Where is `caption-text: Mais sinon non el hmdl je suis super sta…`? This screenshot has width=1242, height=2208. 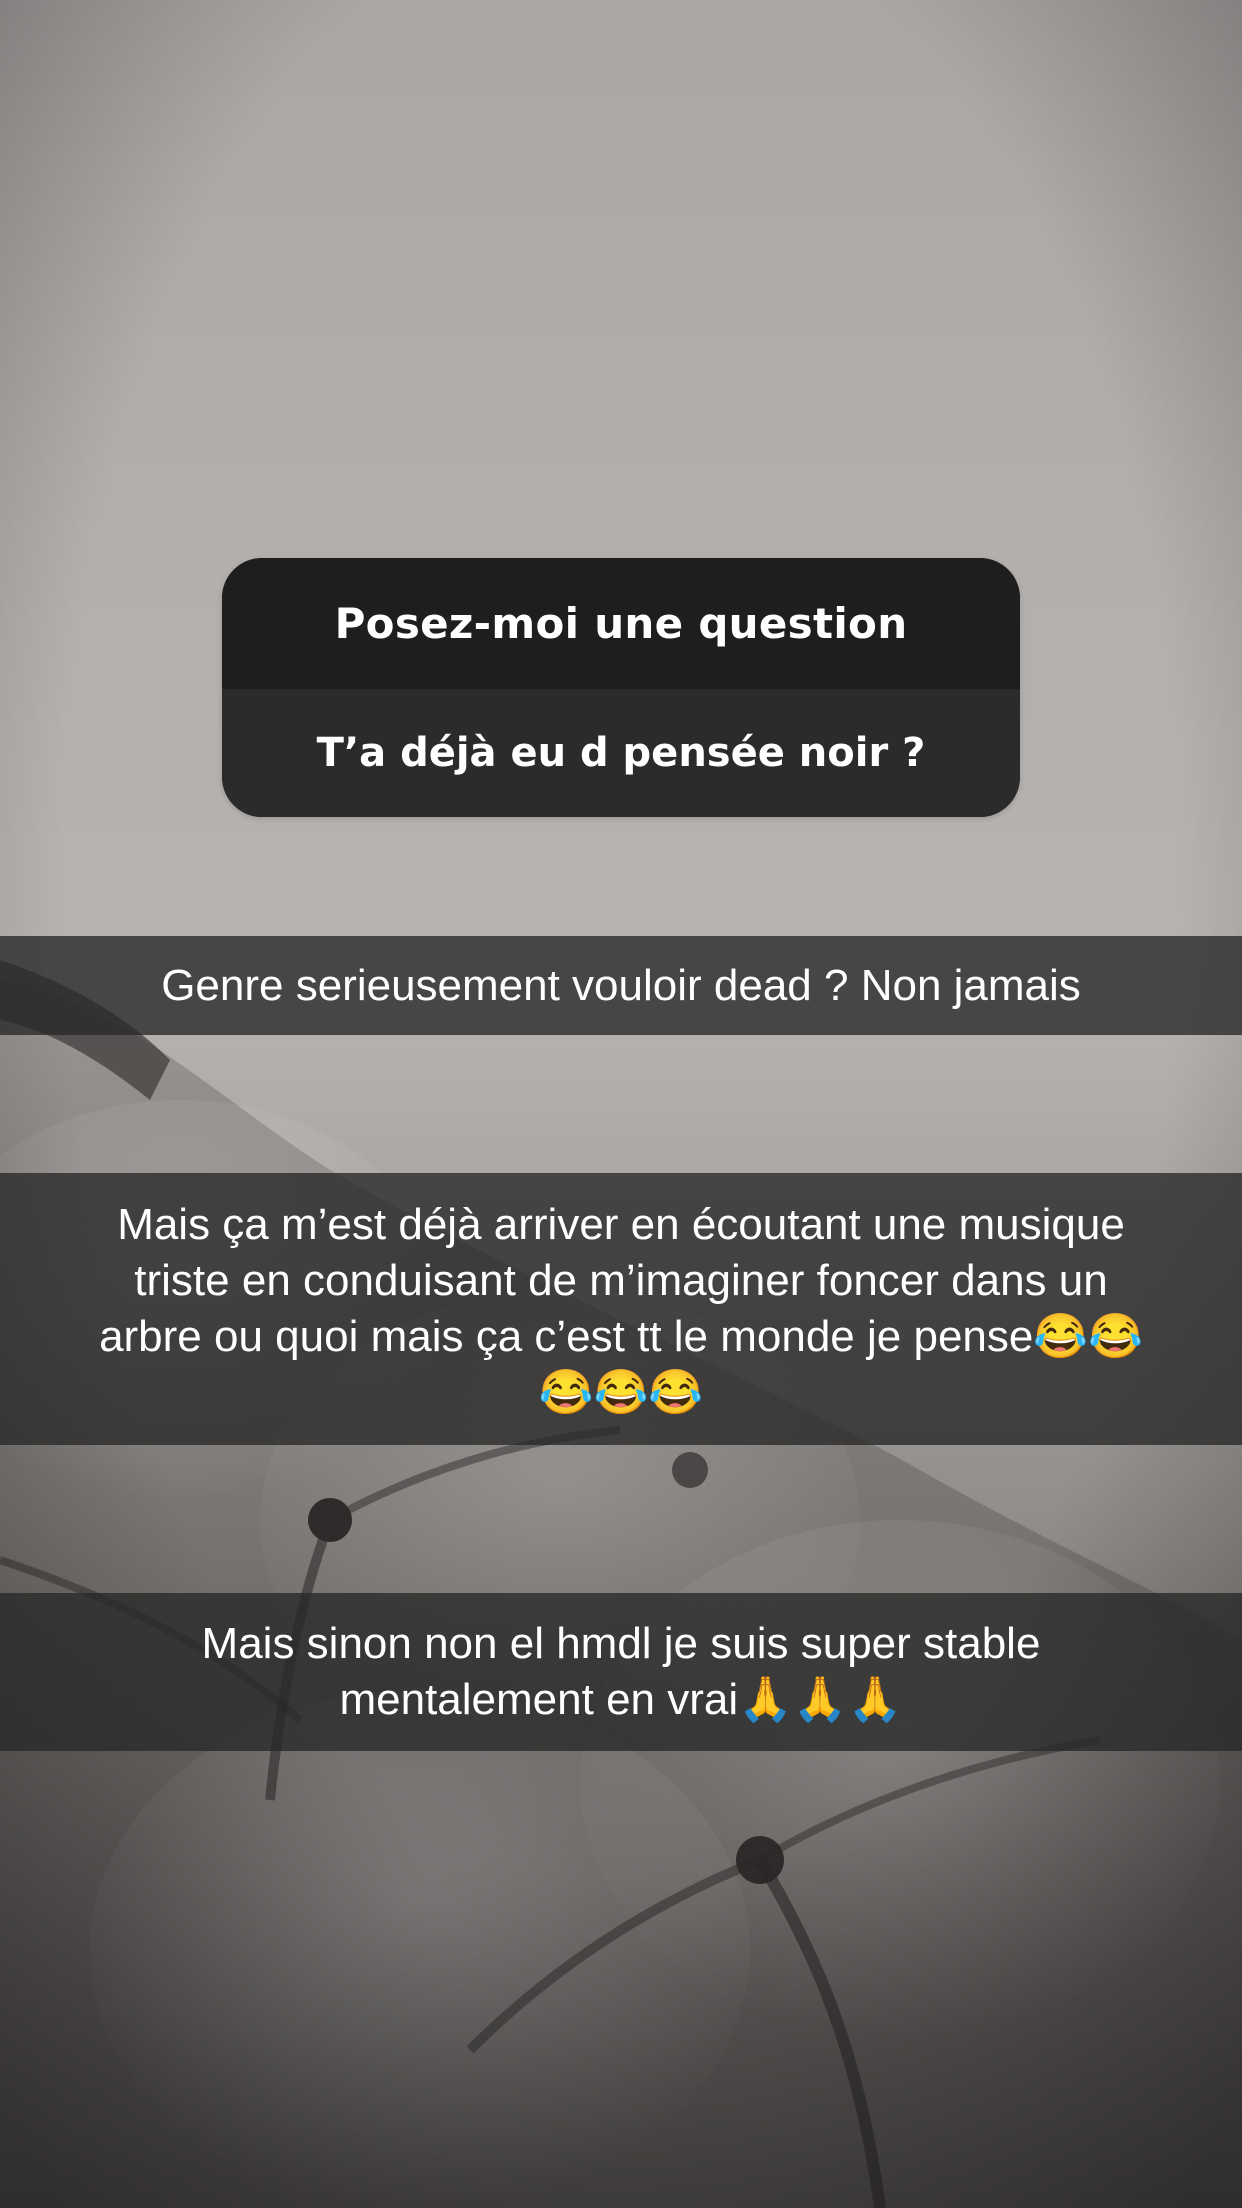
caption-text: Mais sinon non el hmdl je suis super sta… is located at coordinates (621, 1671).